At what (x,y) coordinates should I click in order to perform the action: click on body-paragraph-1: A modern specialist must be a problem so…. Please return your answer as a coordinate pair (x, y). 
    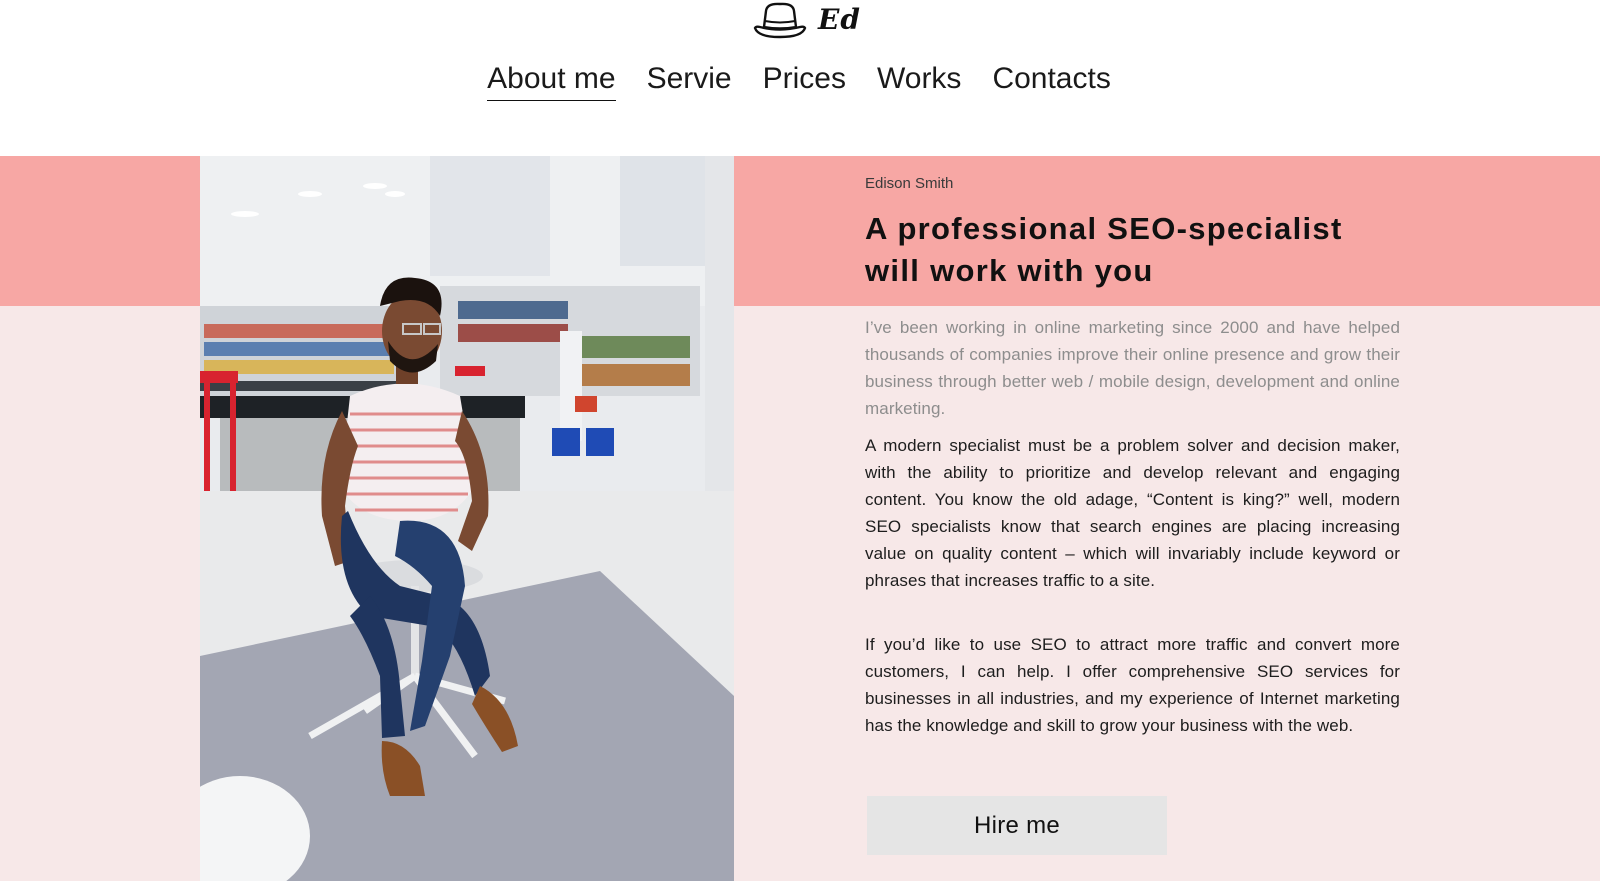
    Looking at the image, I should click on (1132, 513).